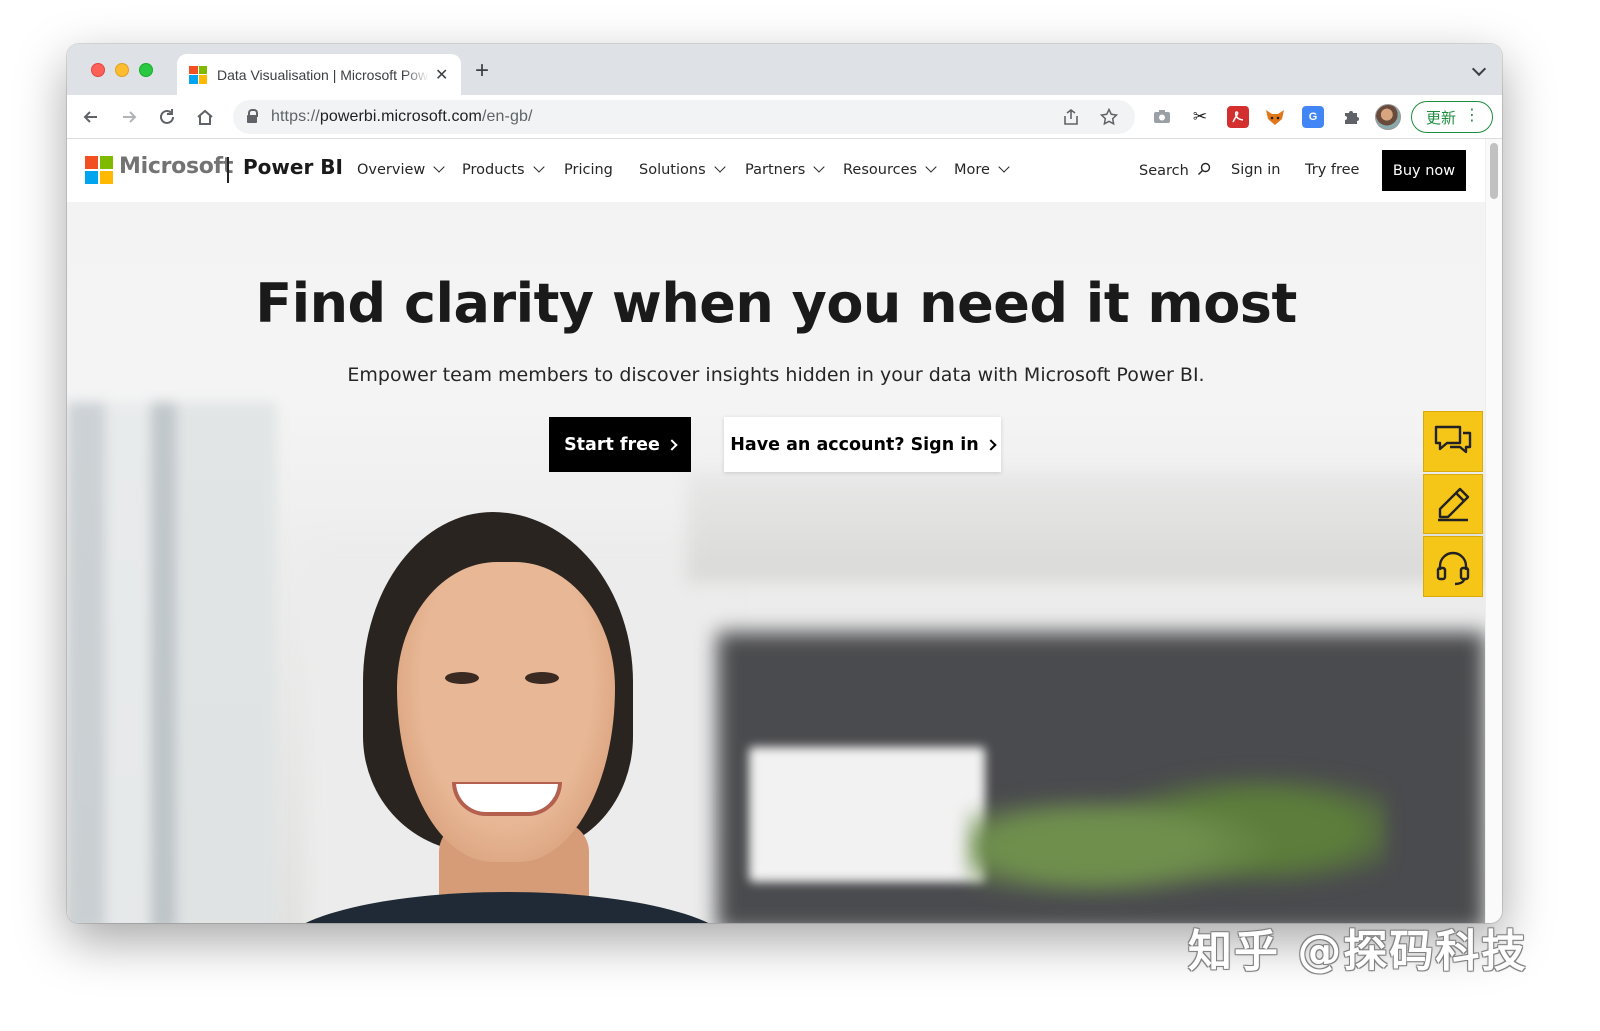 Image resolution: width=1600 pixels, height=1031 pixels. What do you see at coordinates (684, 117) in the screenshot?
I see `address-bar: https://powerbi.microsoft.com/en-gb/` at bounding box center [684, 117].